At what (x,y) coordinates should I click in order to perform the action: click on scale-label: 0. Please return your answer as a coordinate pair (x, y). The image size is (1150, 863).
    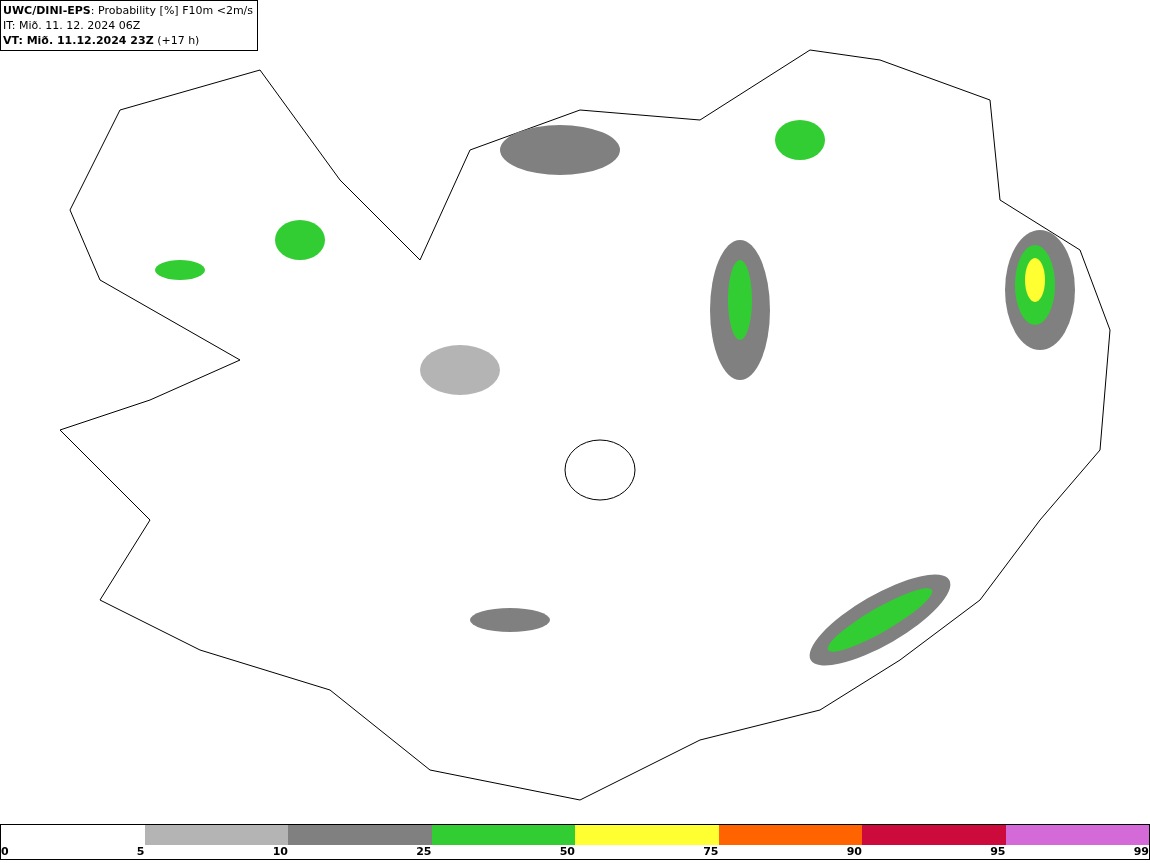
    Looking at the image, I should click on (5, 852).